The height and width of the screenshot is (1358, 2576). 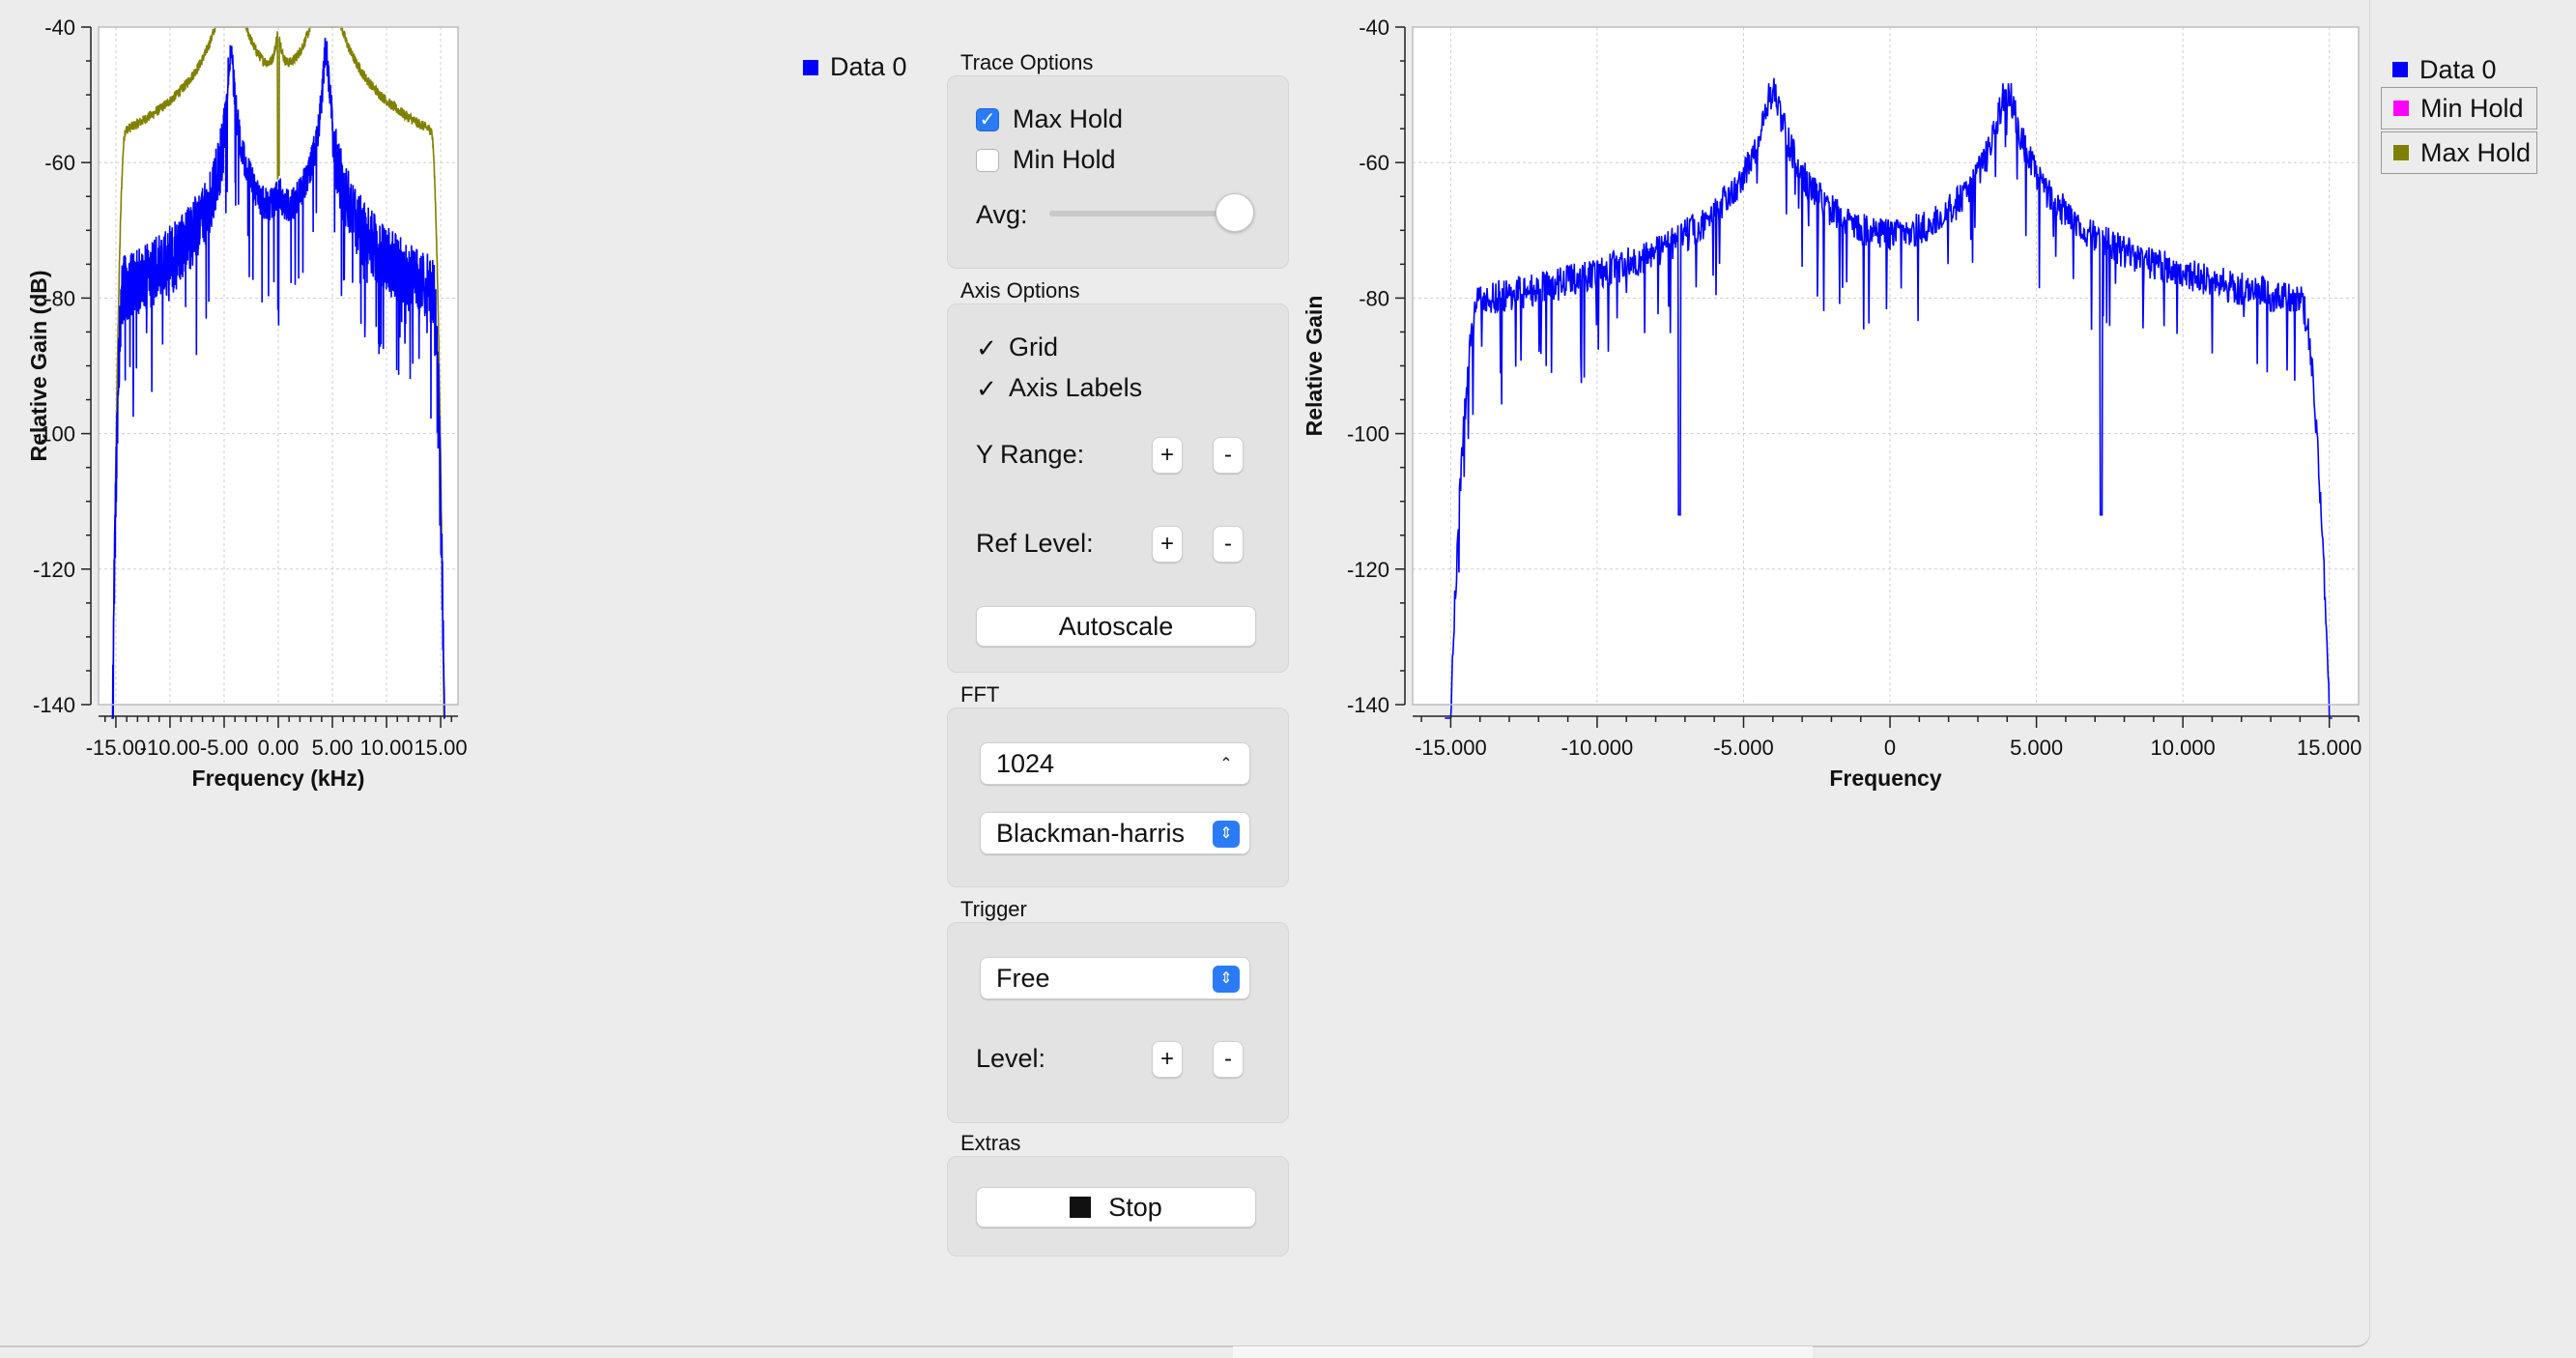 What do you see at coordinates (1168, 456) in the screenshot?
I see `y-range-plus-button: +` at bounding box center [1168, 456].